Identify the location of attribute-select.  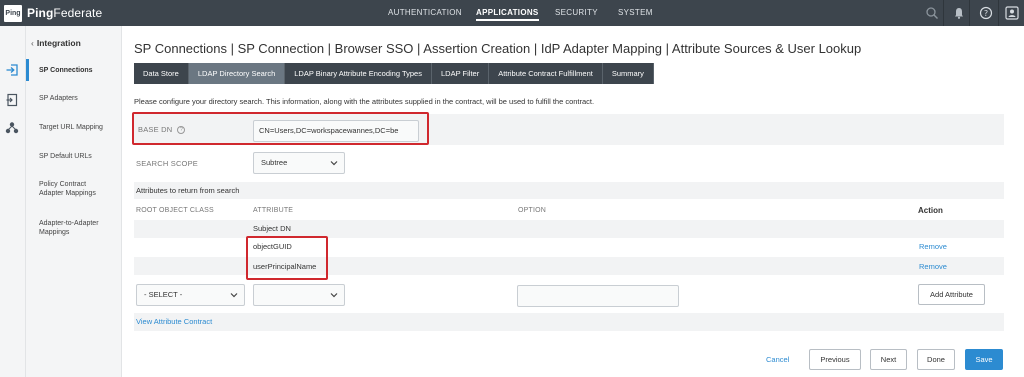
(299, 295).